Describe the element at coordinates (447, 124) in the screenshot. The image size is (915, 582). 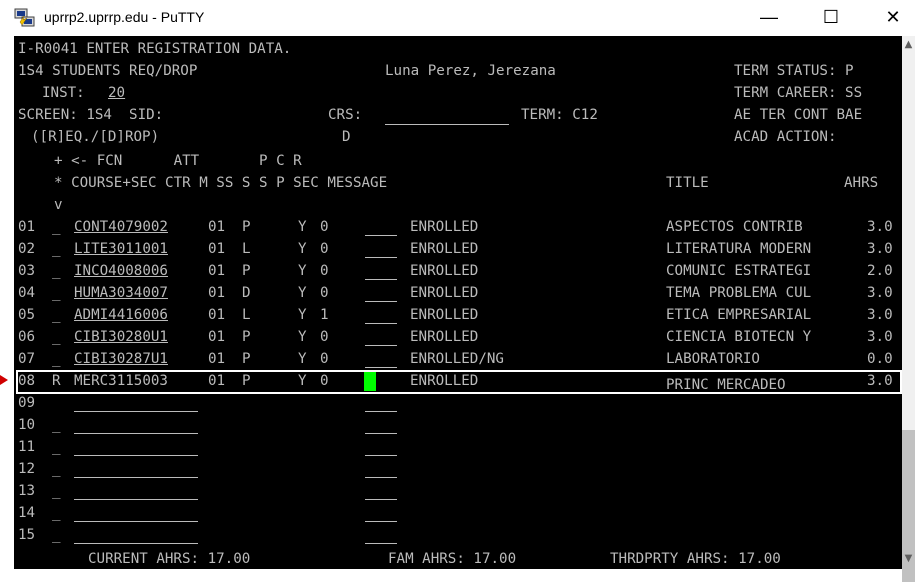
I see `crs-field` at that location.